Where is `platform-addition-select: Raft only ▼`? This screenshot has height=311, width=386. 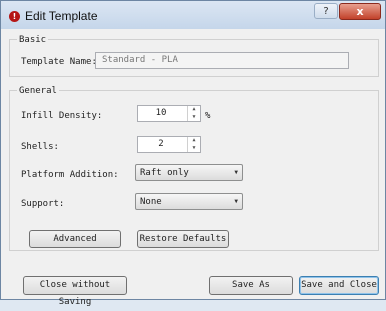 platform-addition-select: Raft only ▼ is located at coordinates (189, 172).